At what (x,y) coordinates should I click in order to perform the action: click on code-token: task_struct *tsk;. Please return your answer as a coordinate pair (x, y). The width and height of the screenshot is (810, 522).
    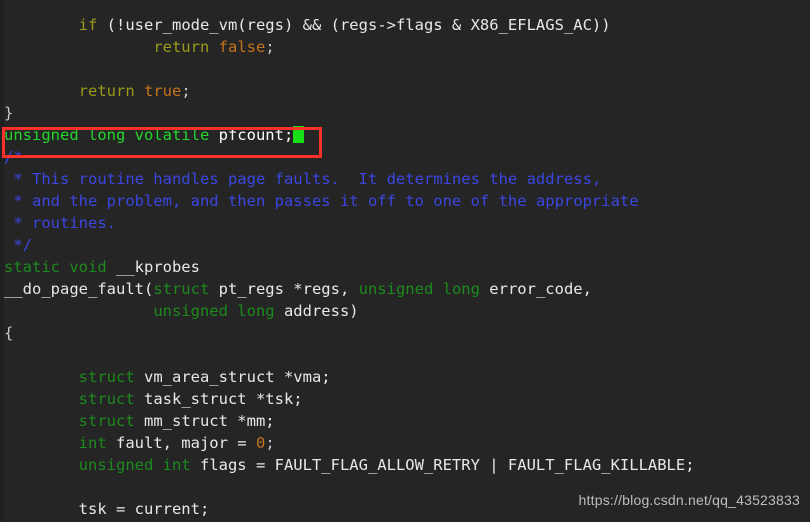
    Looking at the image, I should click on (218, 399).